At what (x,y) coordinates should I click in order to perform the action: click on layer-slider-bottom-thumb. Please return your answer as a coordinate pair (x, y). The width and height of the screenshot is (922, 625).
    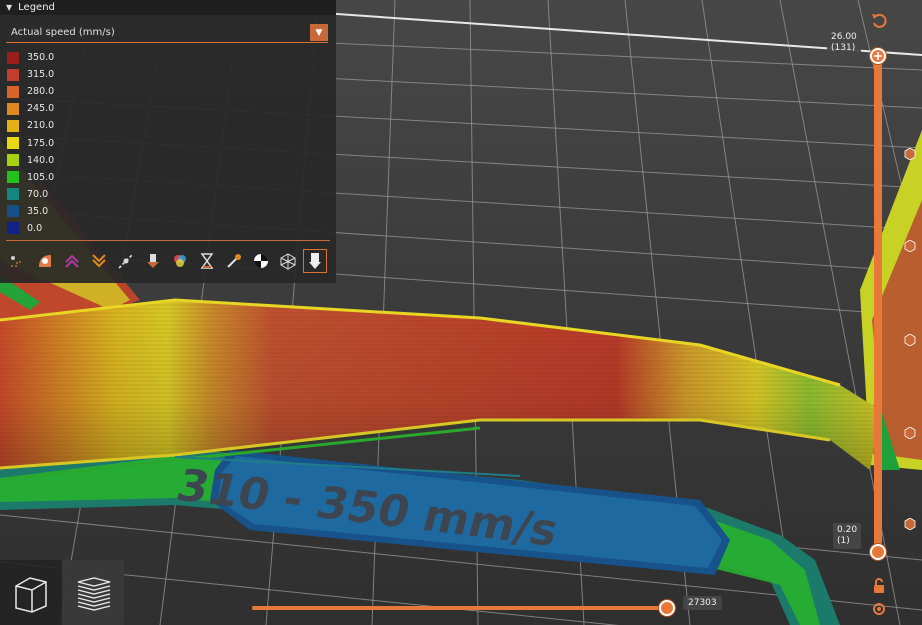
    Looking at the image, I should click on (878, 552).